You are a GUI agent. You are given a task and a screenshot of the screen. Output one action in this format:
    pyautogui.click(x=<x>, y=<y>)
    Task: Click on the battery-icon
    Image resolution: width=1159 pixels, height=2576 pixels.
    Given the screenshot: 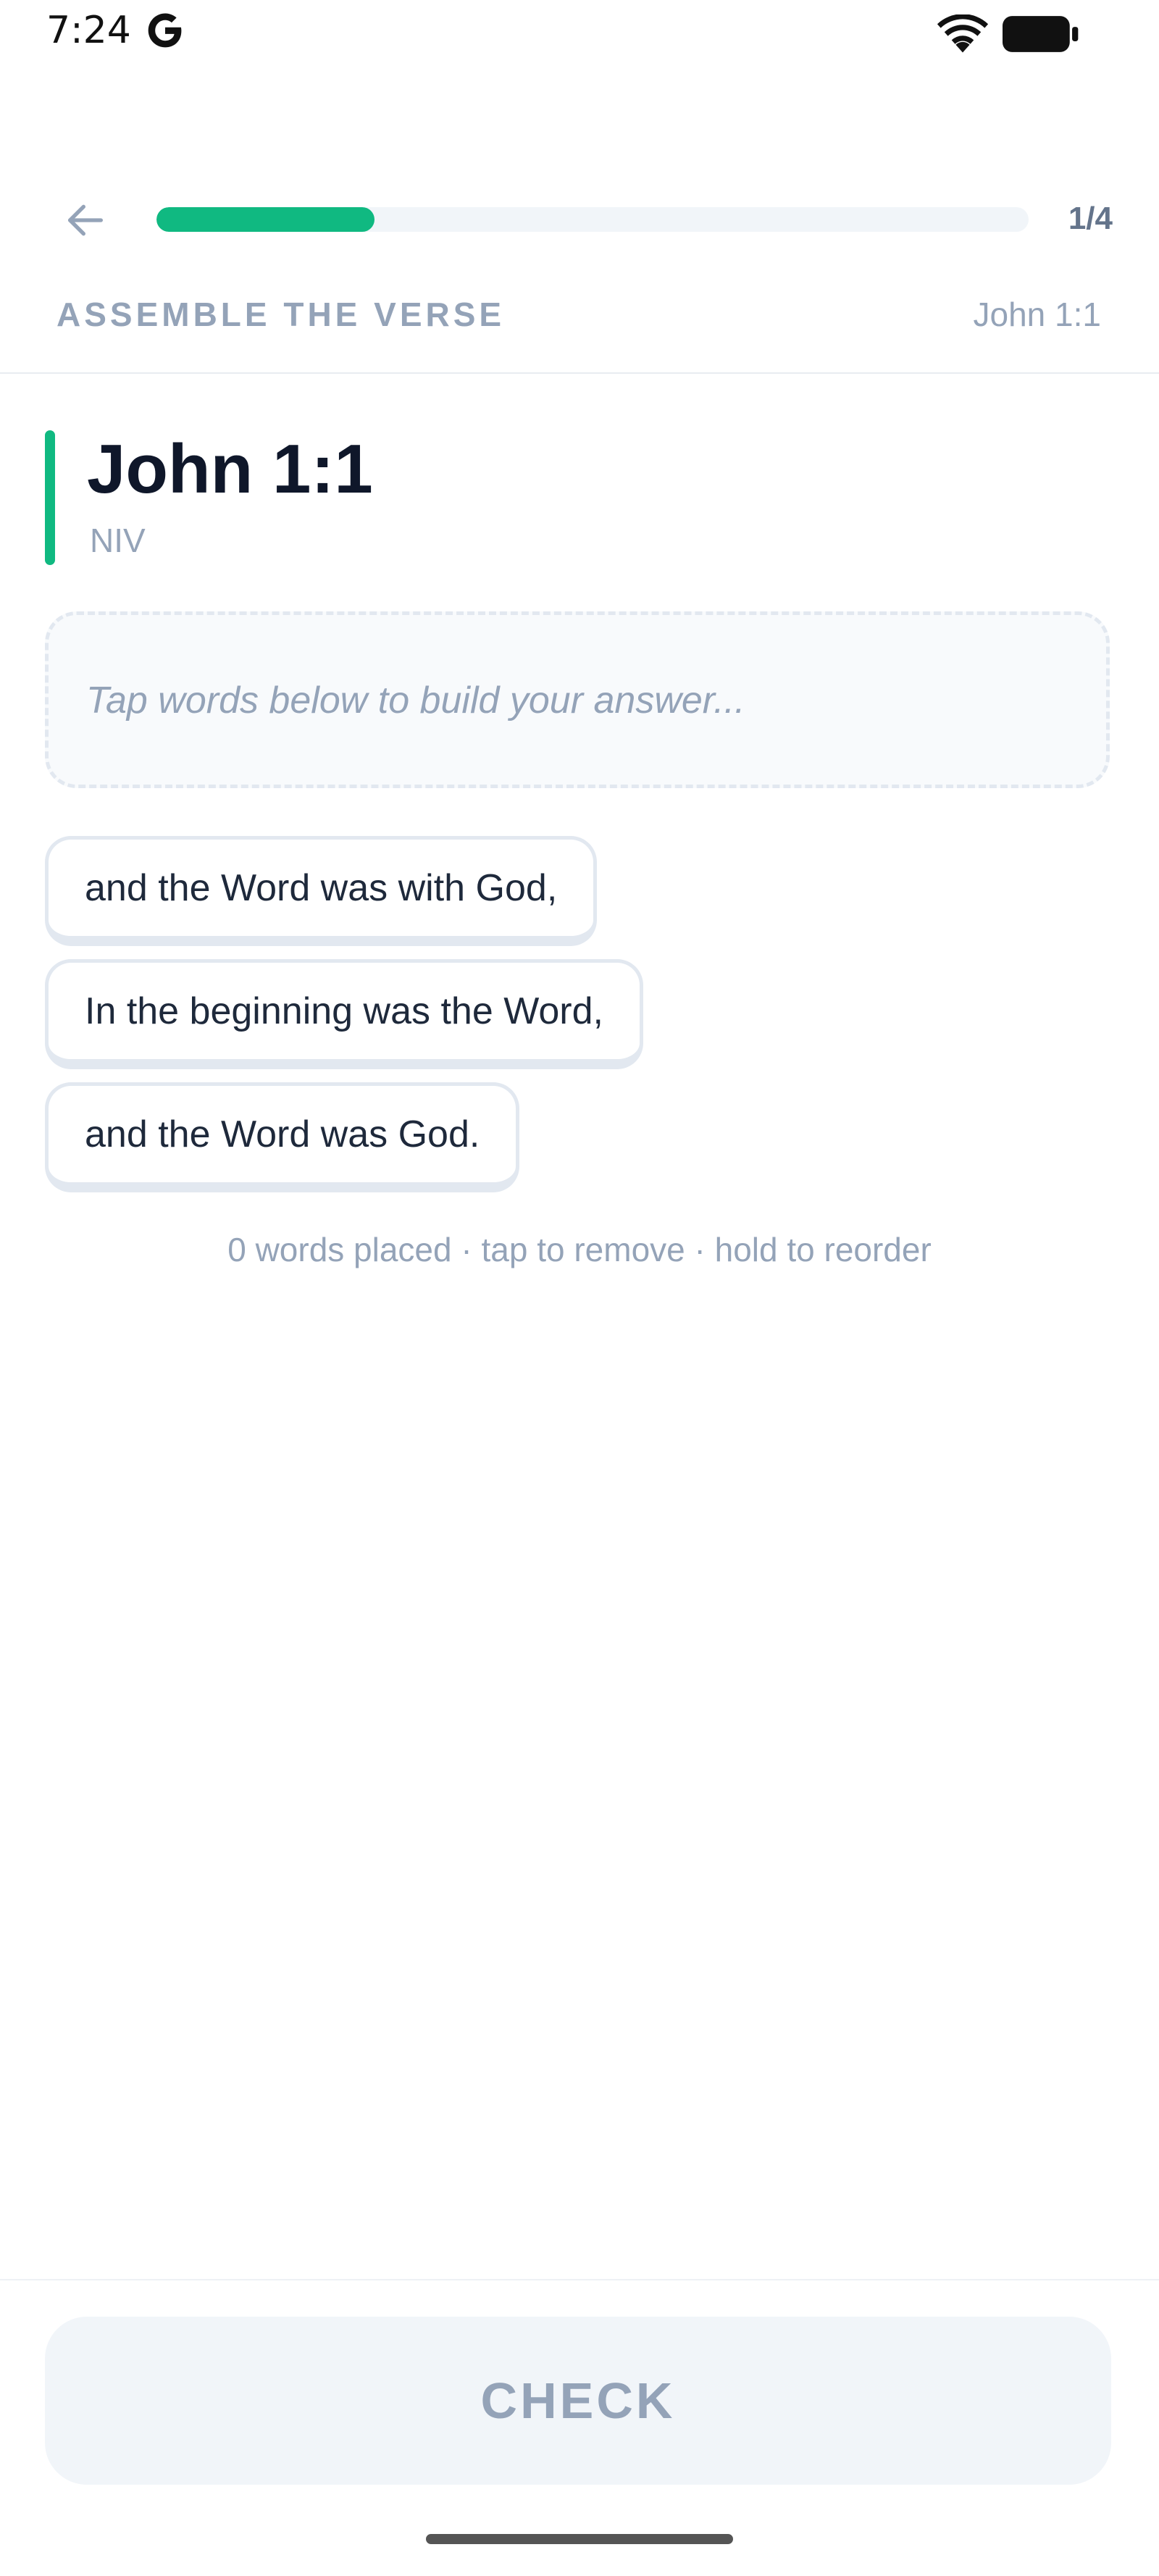 What is the action you would take?
    pyautogui.click(x=1041, y=34)
    